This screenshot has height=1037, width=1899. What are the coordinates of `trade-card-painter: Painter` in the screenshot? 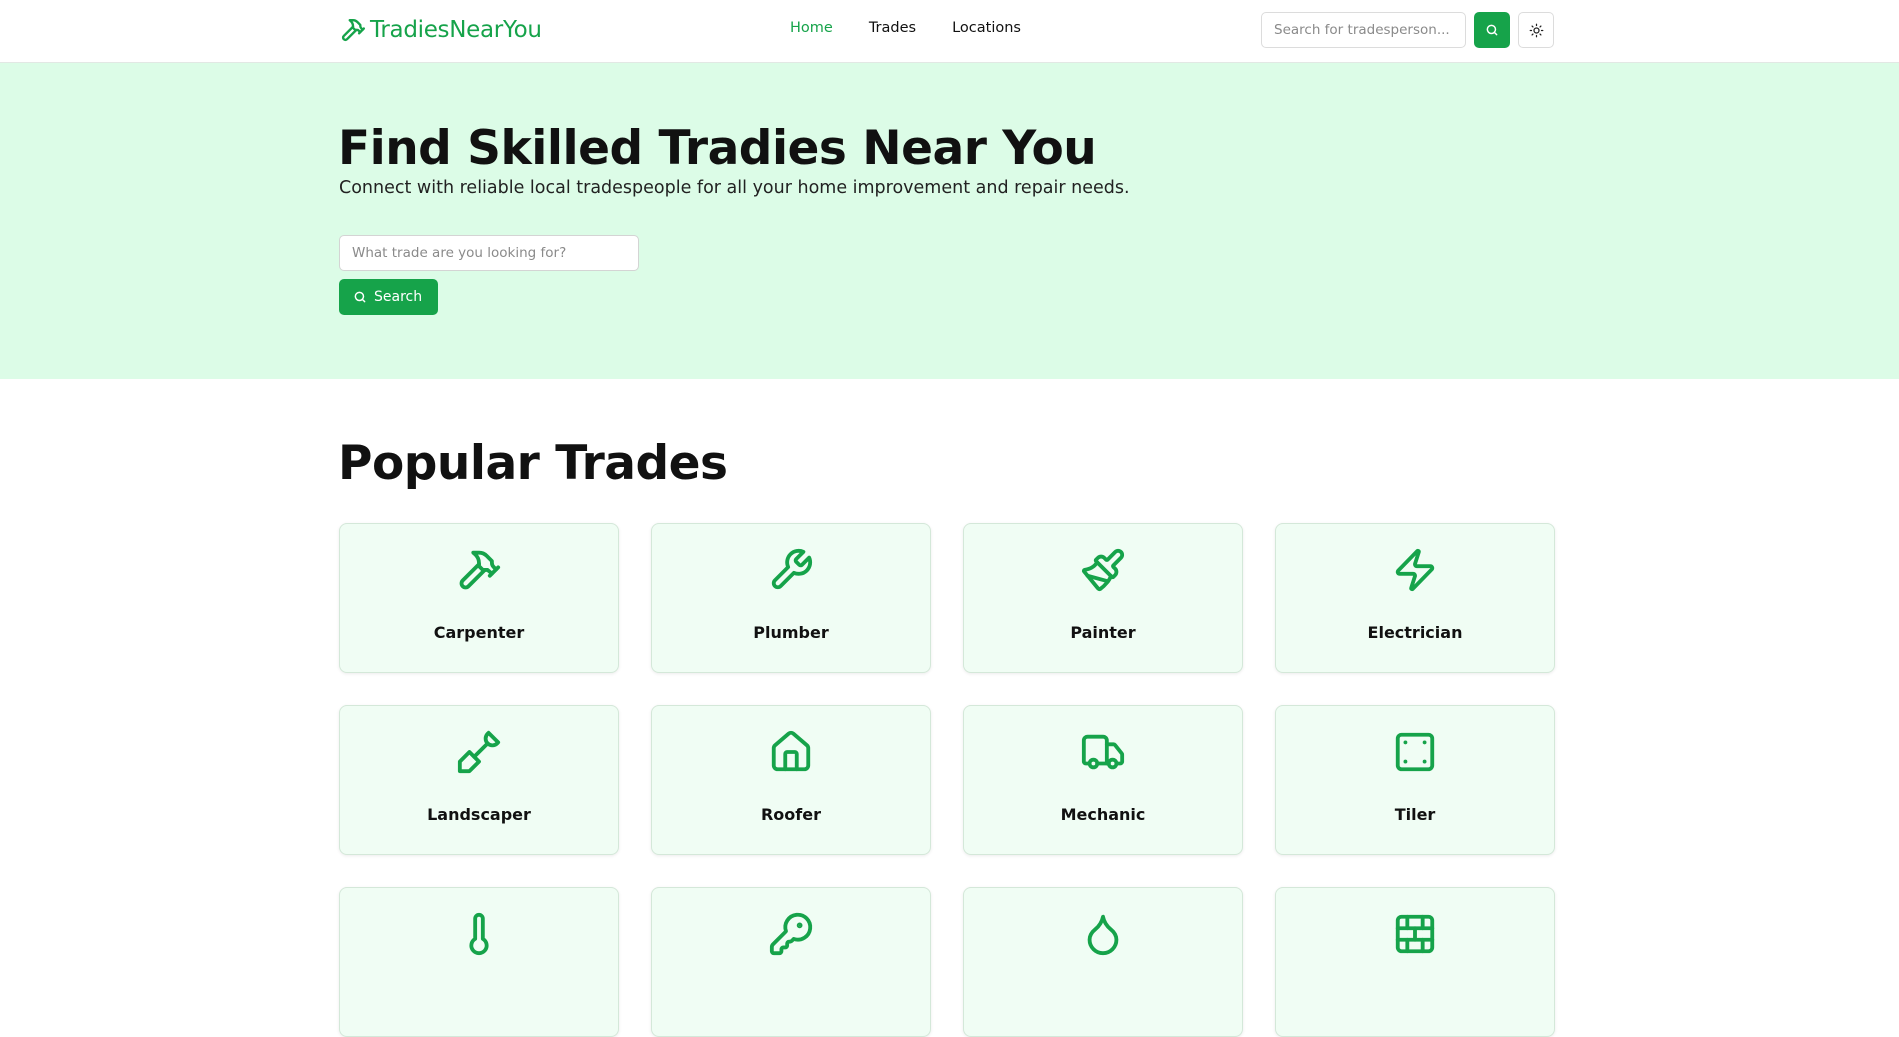 It's located at (1103, 598).